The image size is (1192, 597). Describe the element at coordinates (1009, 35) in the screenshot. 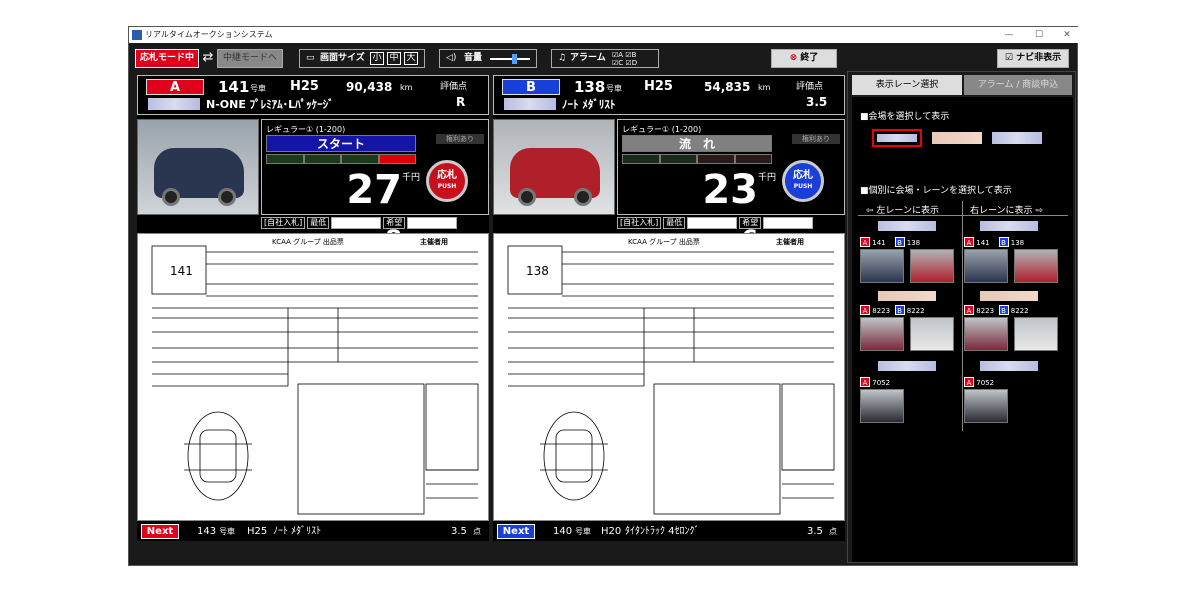

I see `minimize-button: —` at that location.